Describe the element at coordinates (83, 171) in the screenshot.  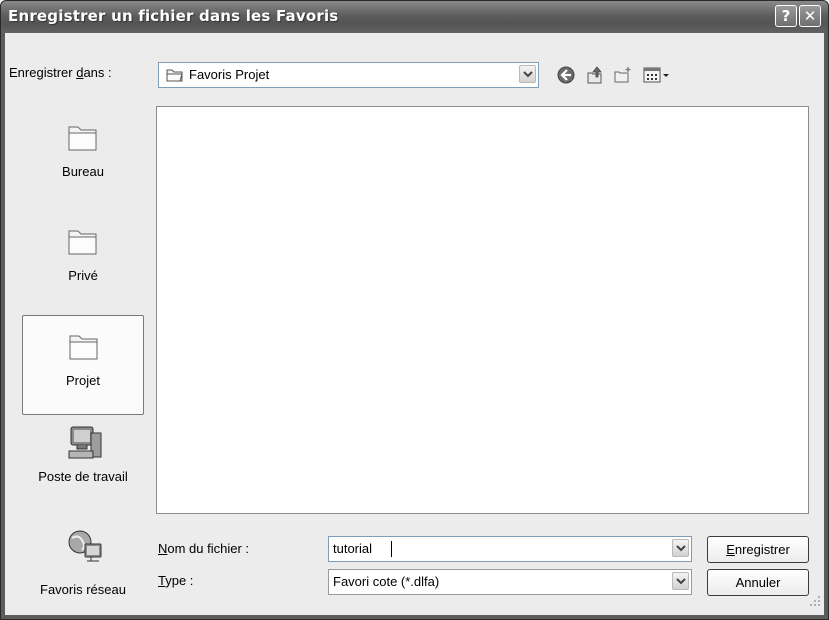
I see `place-label: Bureau` at that location.